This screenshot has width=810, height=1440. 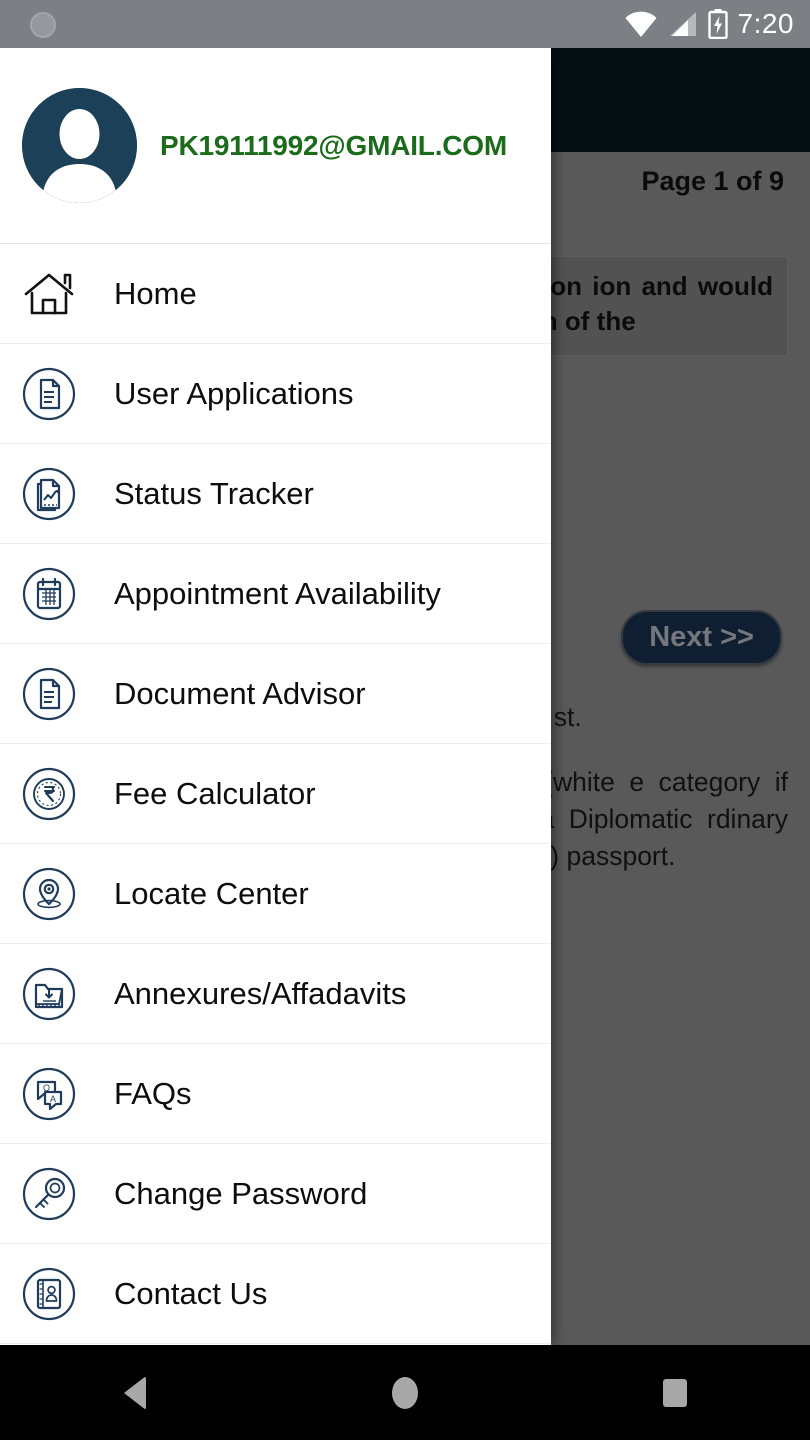 What do you see at coordinates (53, 1099) in the screenshot?
I see `svg-text: A` at bounding box center [53, 1099].